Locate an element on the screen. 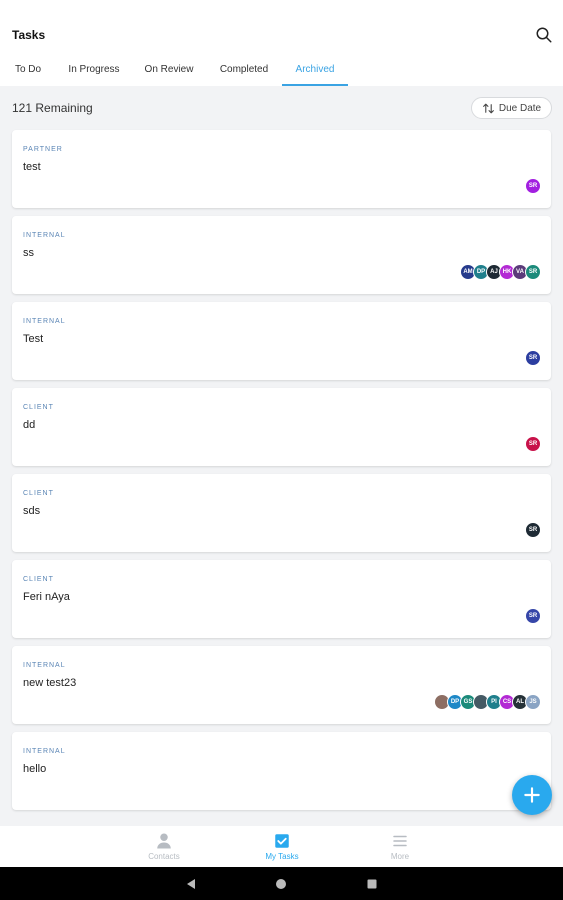 The width and height of the screenshot is (563, 900). tab-in-progress: In Progress is located at coordinates (94, 72).